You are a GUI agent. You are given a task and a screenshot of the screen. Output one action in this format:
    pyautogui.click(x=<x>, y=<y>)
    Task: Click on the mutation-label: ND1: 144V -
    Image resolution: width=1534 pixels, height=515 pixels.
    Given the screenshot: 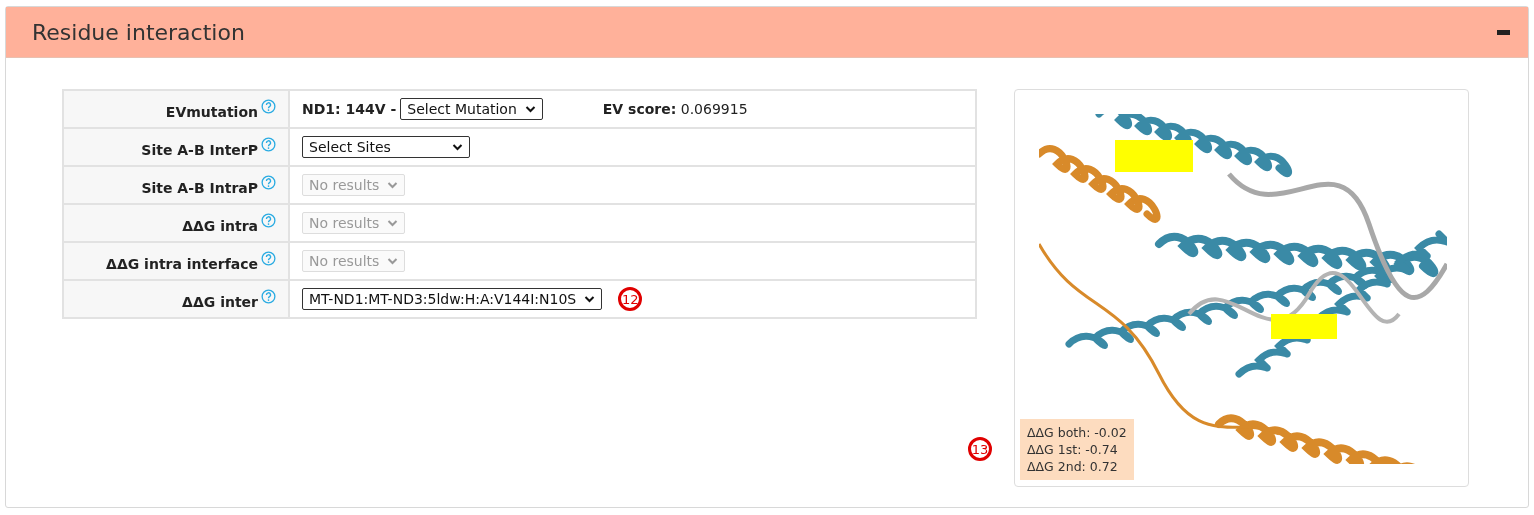 What is the action you would take?
    pyautogui.click(x=349, y=109)
    